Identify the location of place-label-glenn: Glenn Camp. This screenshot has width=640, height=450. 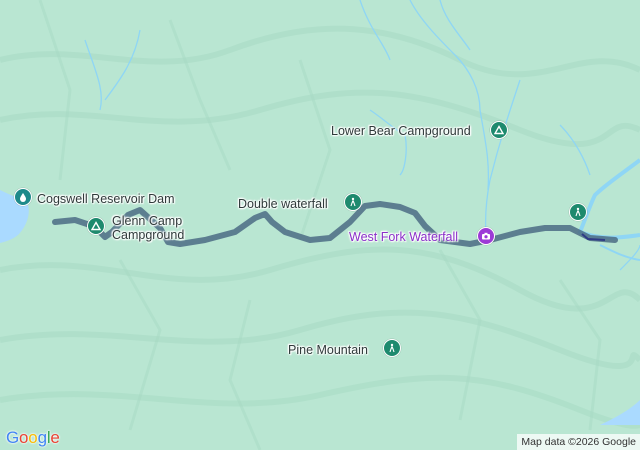
(147, 221).